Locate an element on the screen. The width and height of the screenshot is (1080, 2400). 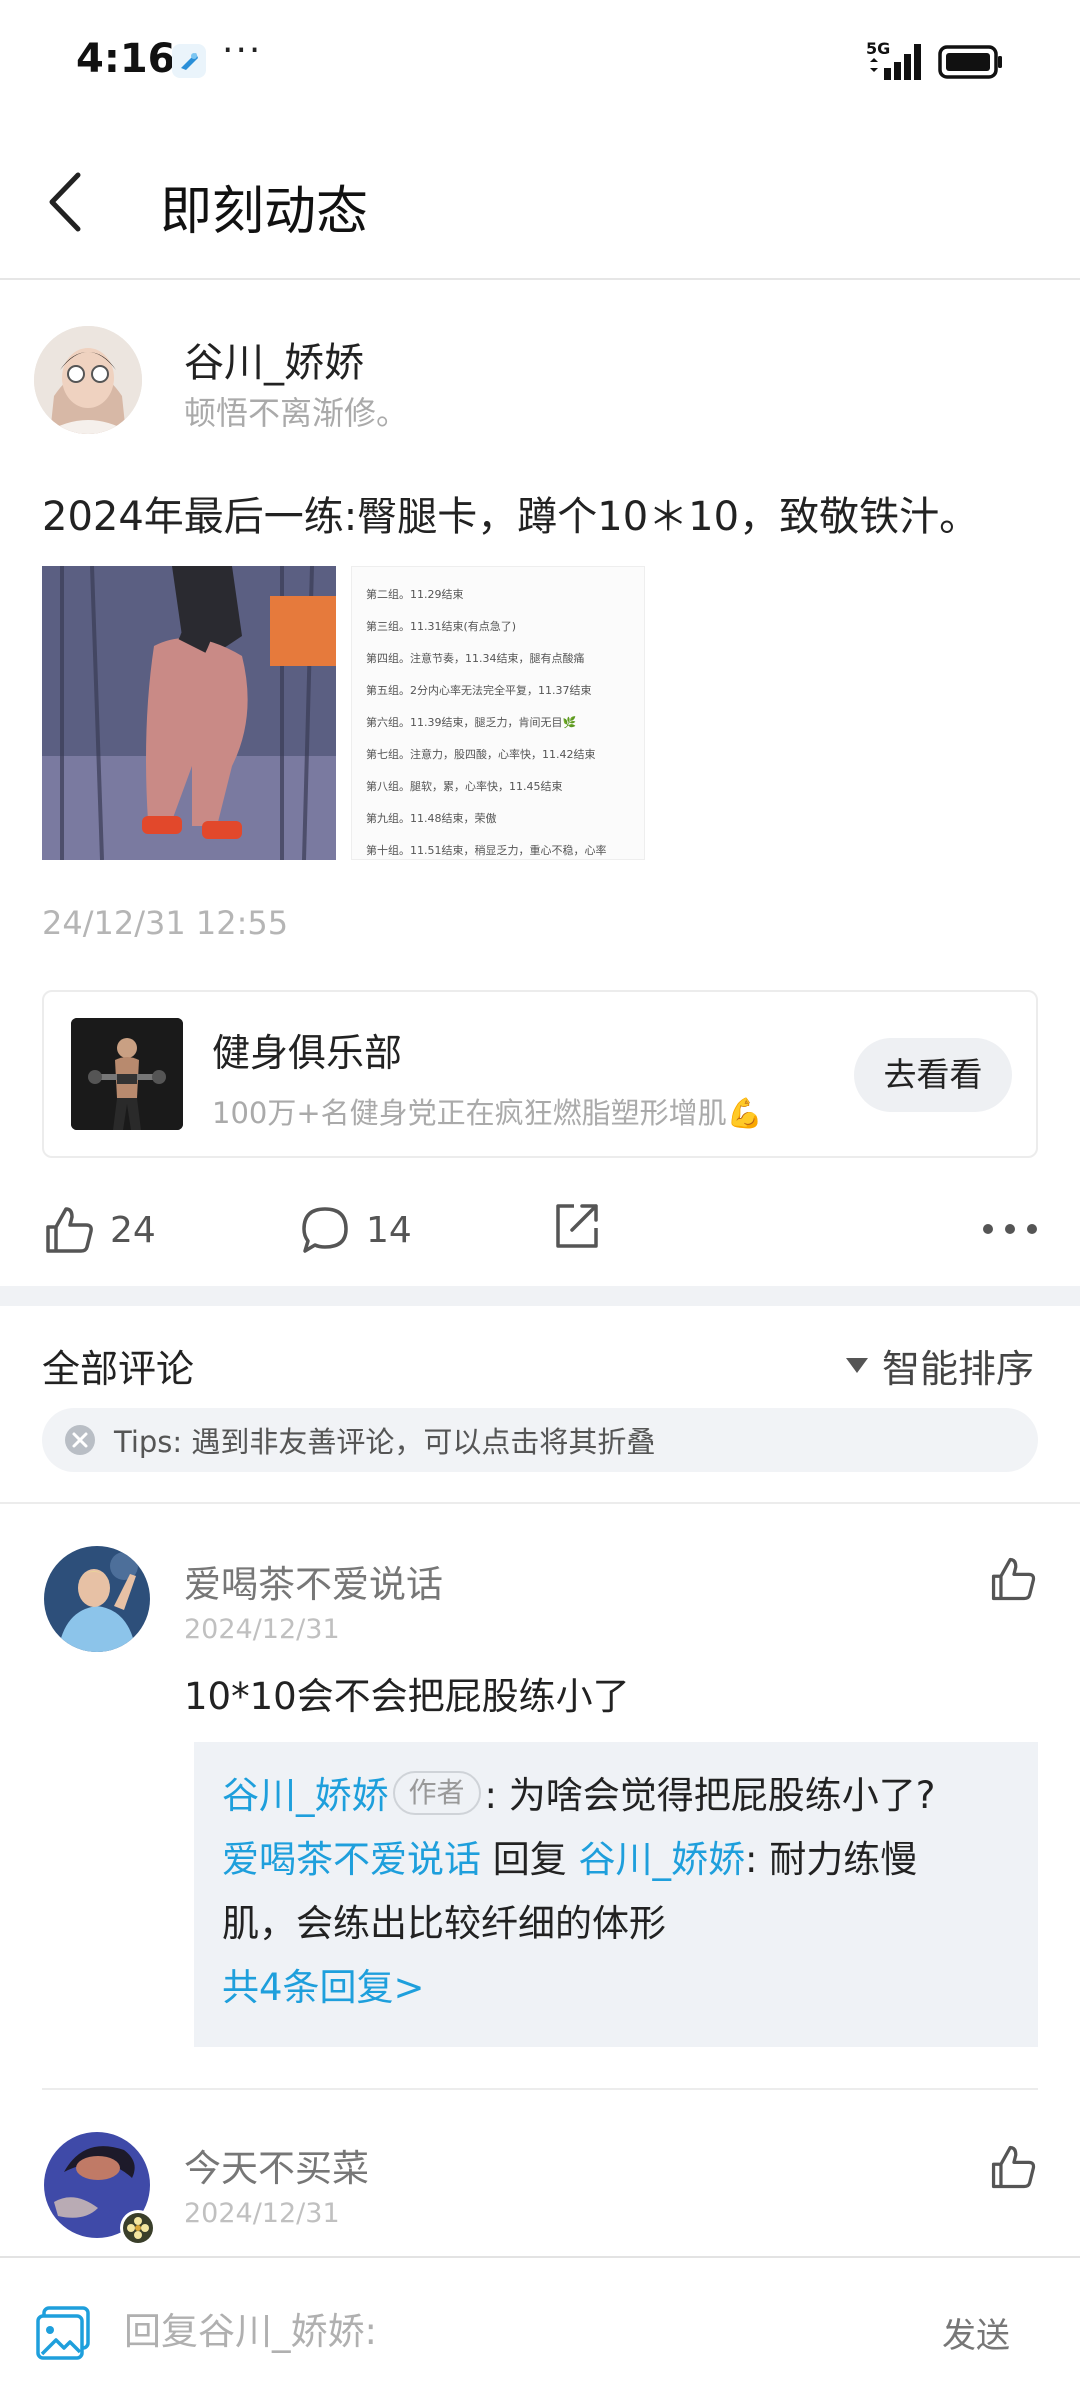
back-arrow-icon is located at coordinates (67, 202).